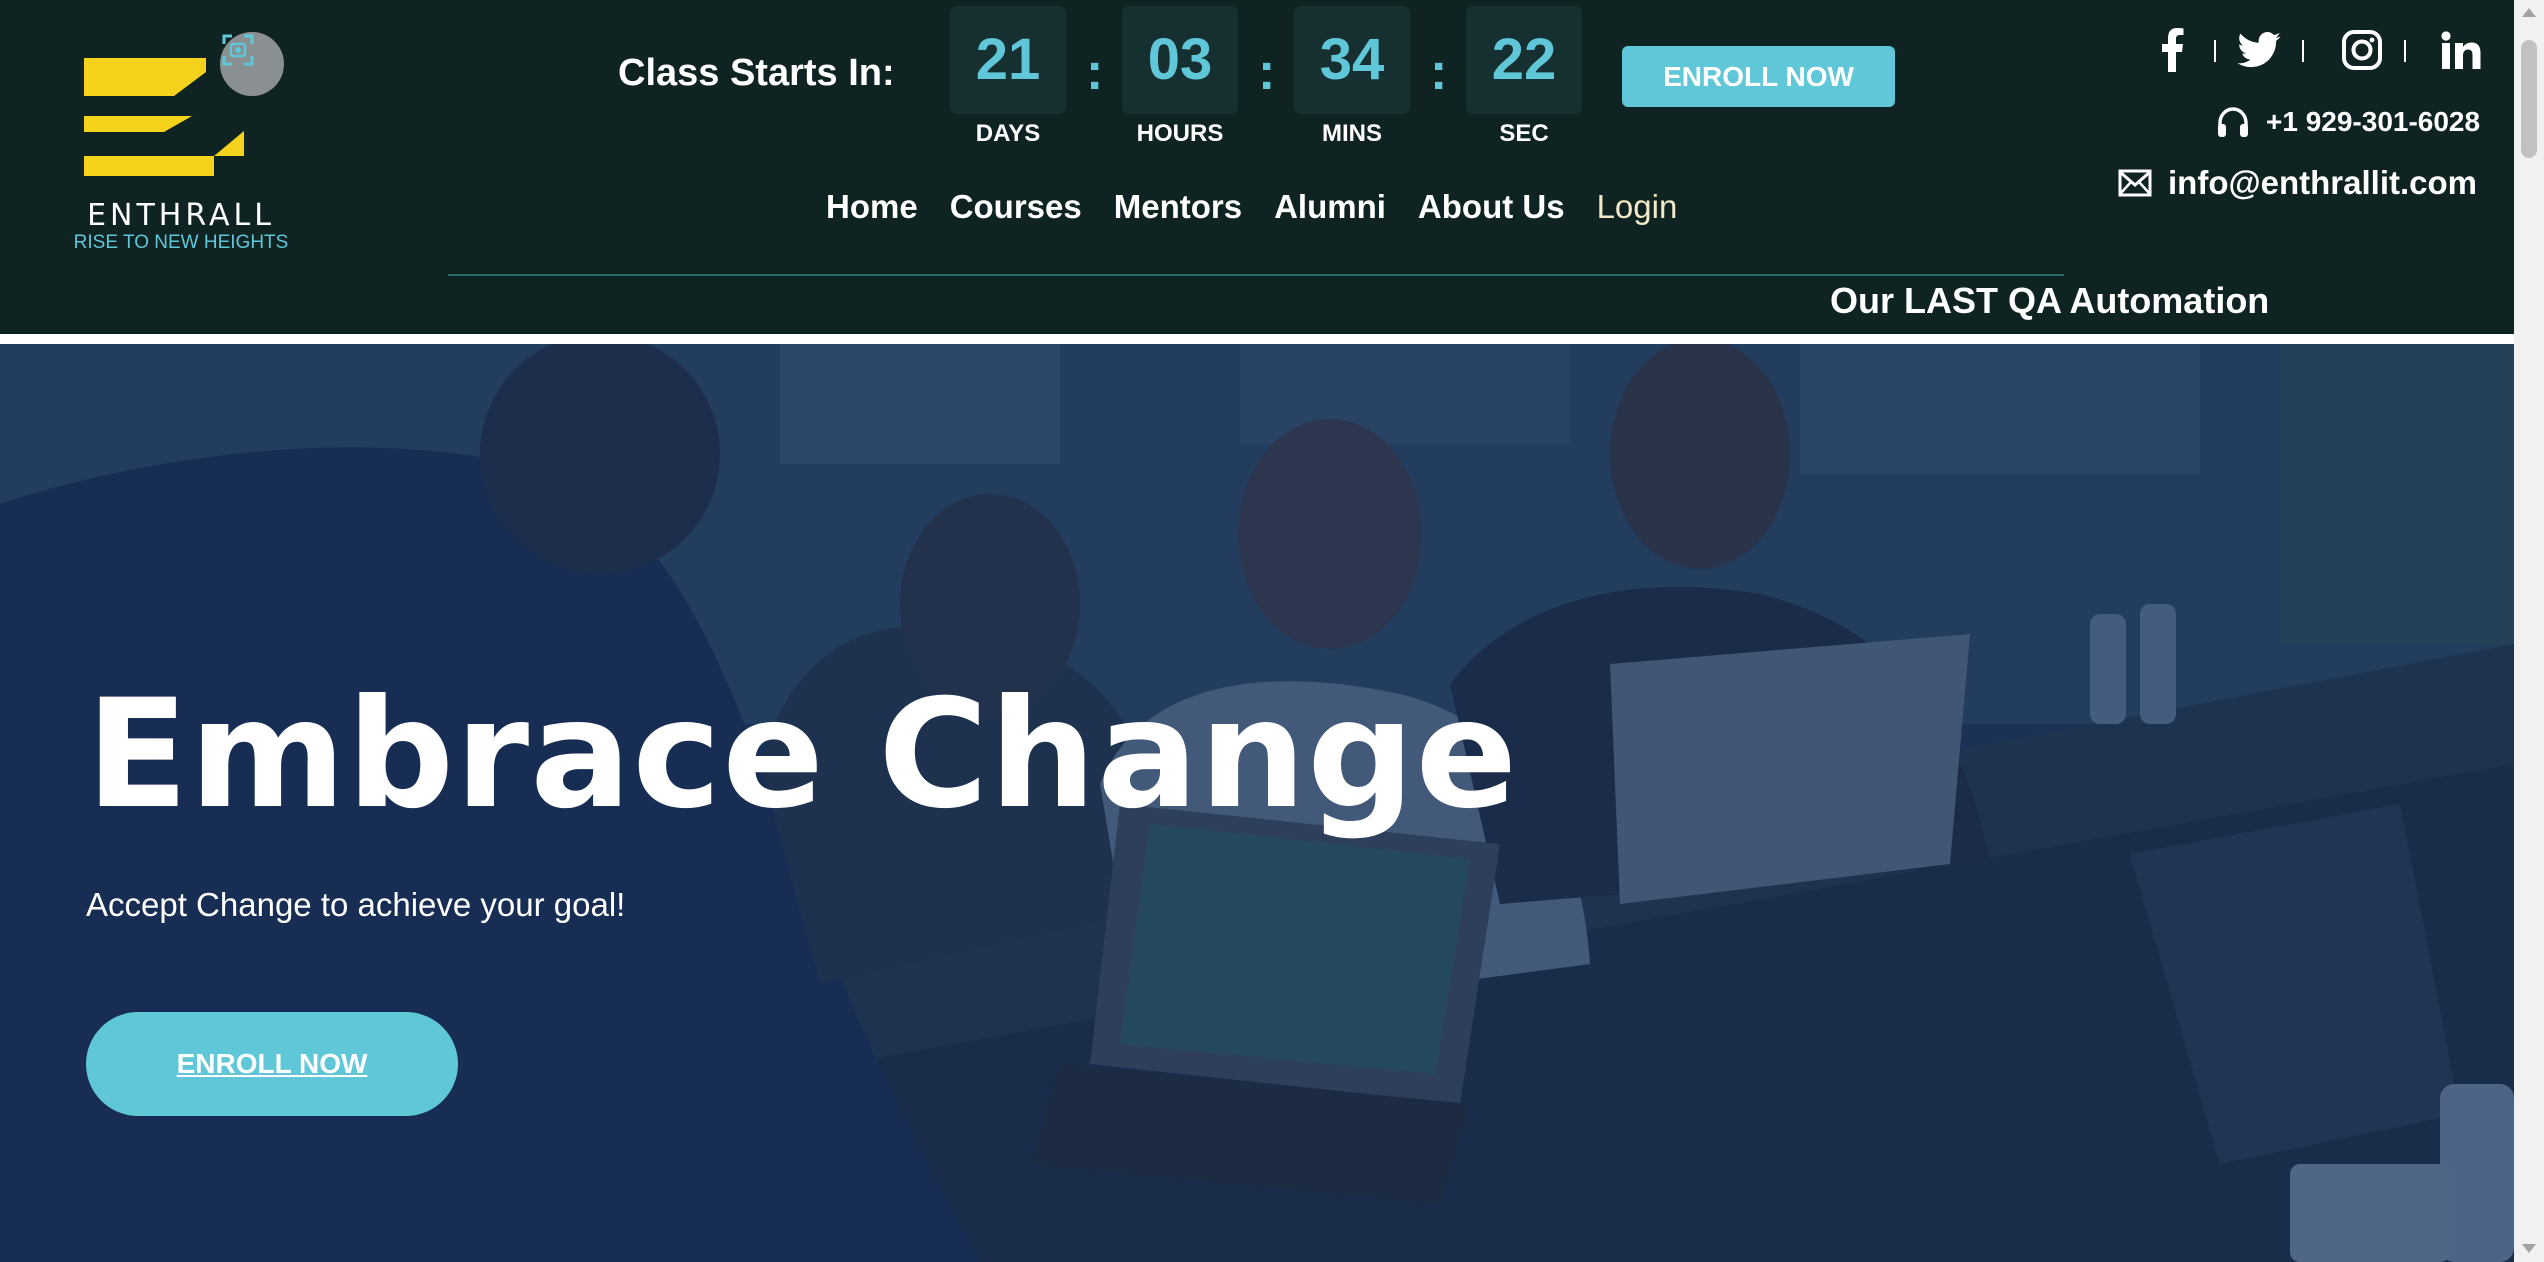 The image size is (2544, 1262). What do you see at coordinates (802, 755) in the screenshot?
I see `hero-title: Embrace Change` at bounding box center [802, 755].